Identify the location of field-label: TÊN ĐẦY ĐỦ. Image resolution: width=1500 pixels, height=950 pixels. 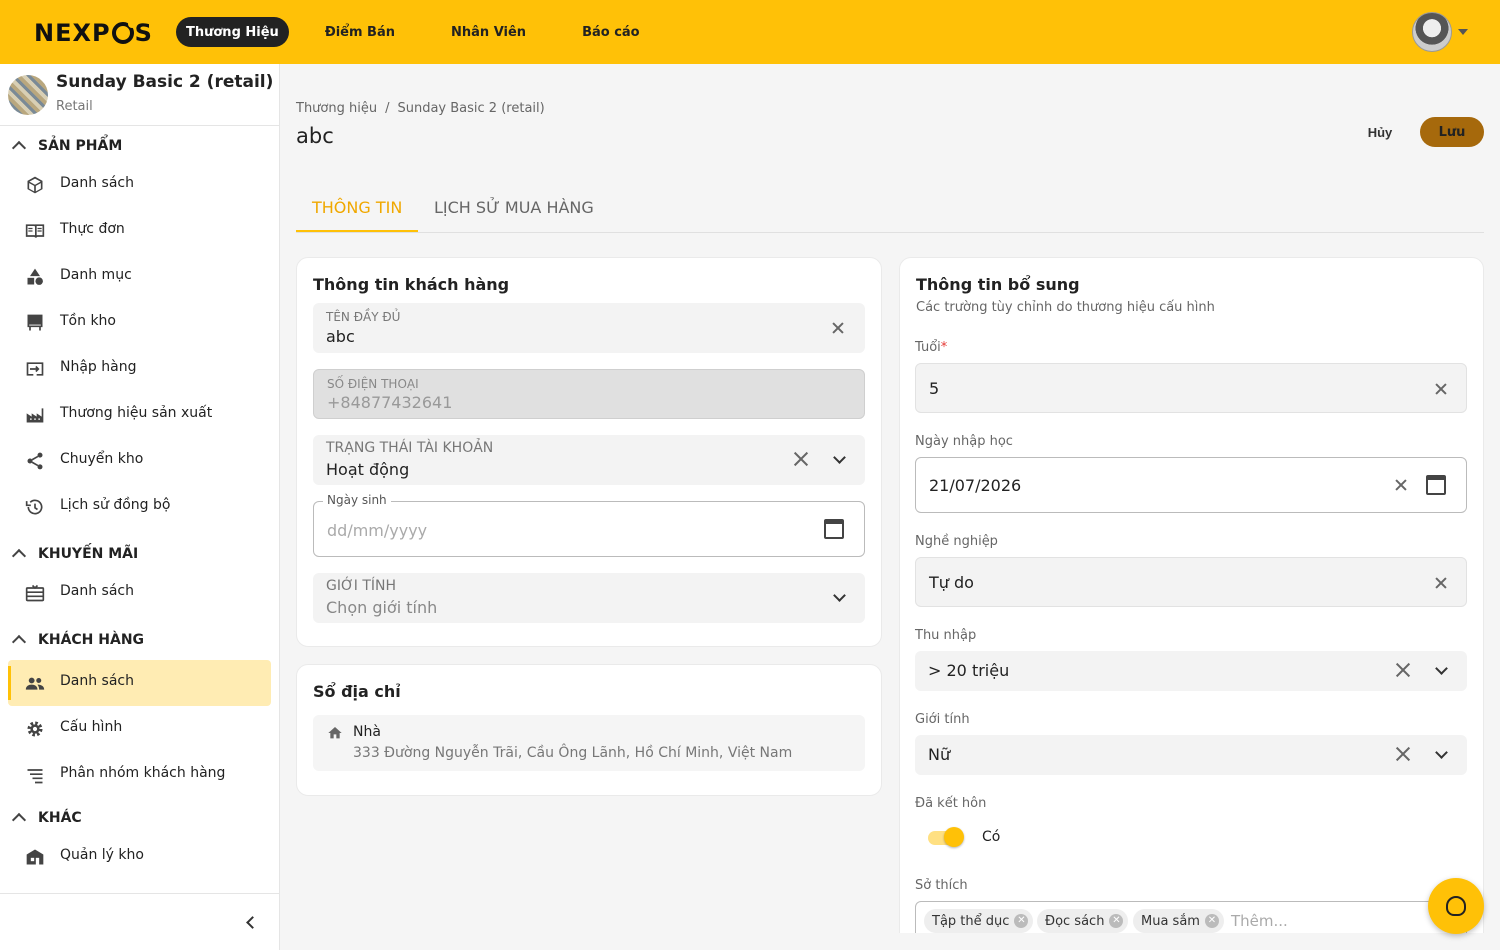
(363, 317).